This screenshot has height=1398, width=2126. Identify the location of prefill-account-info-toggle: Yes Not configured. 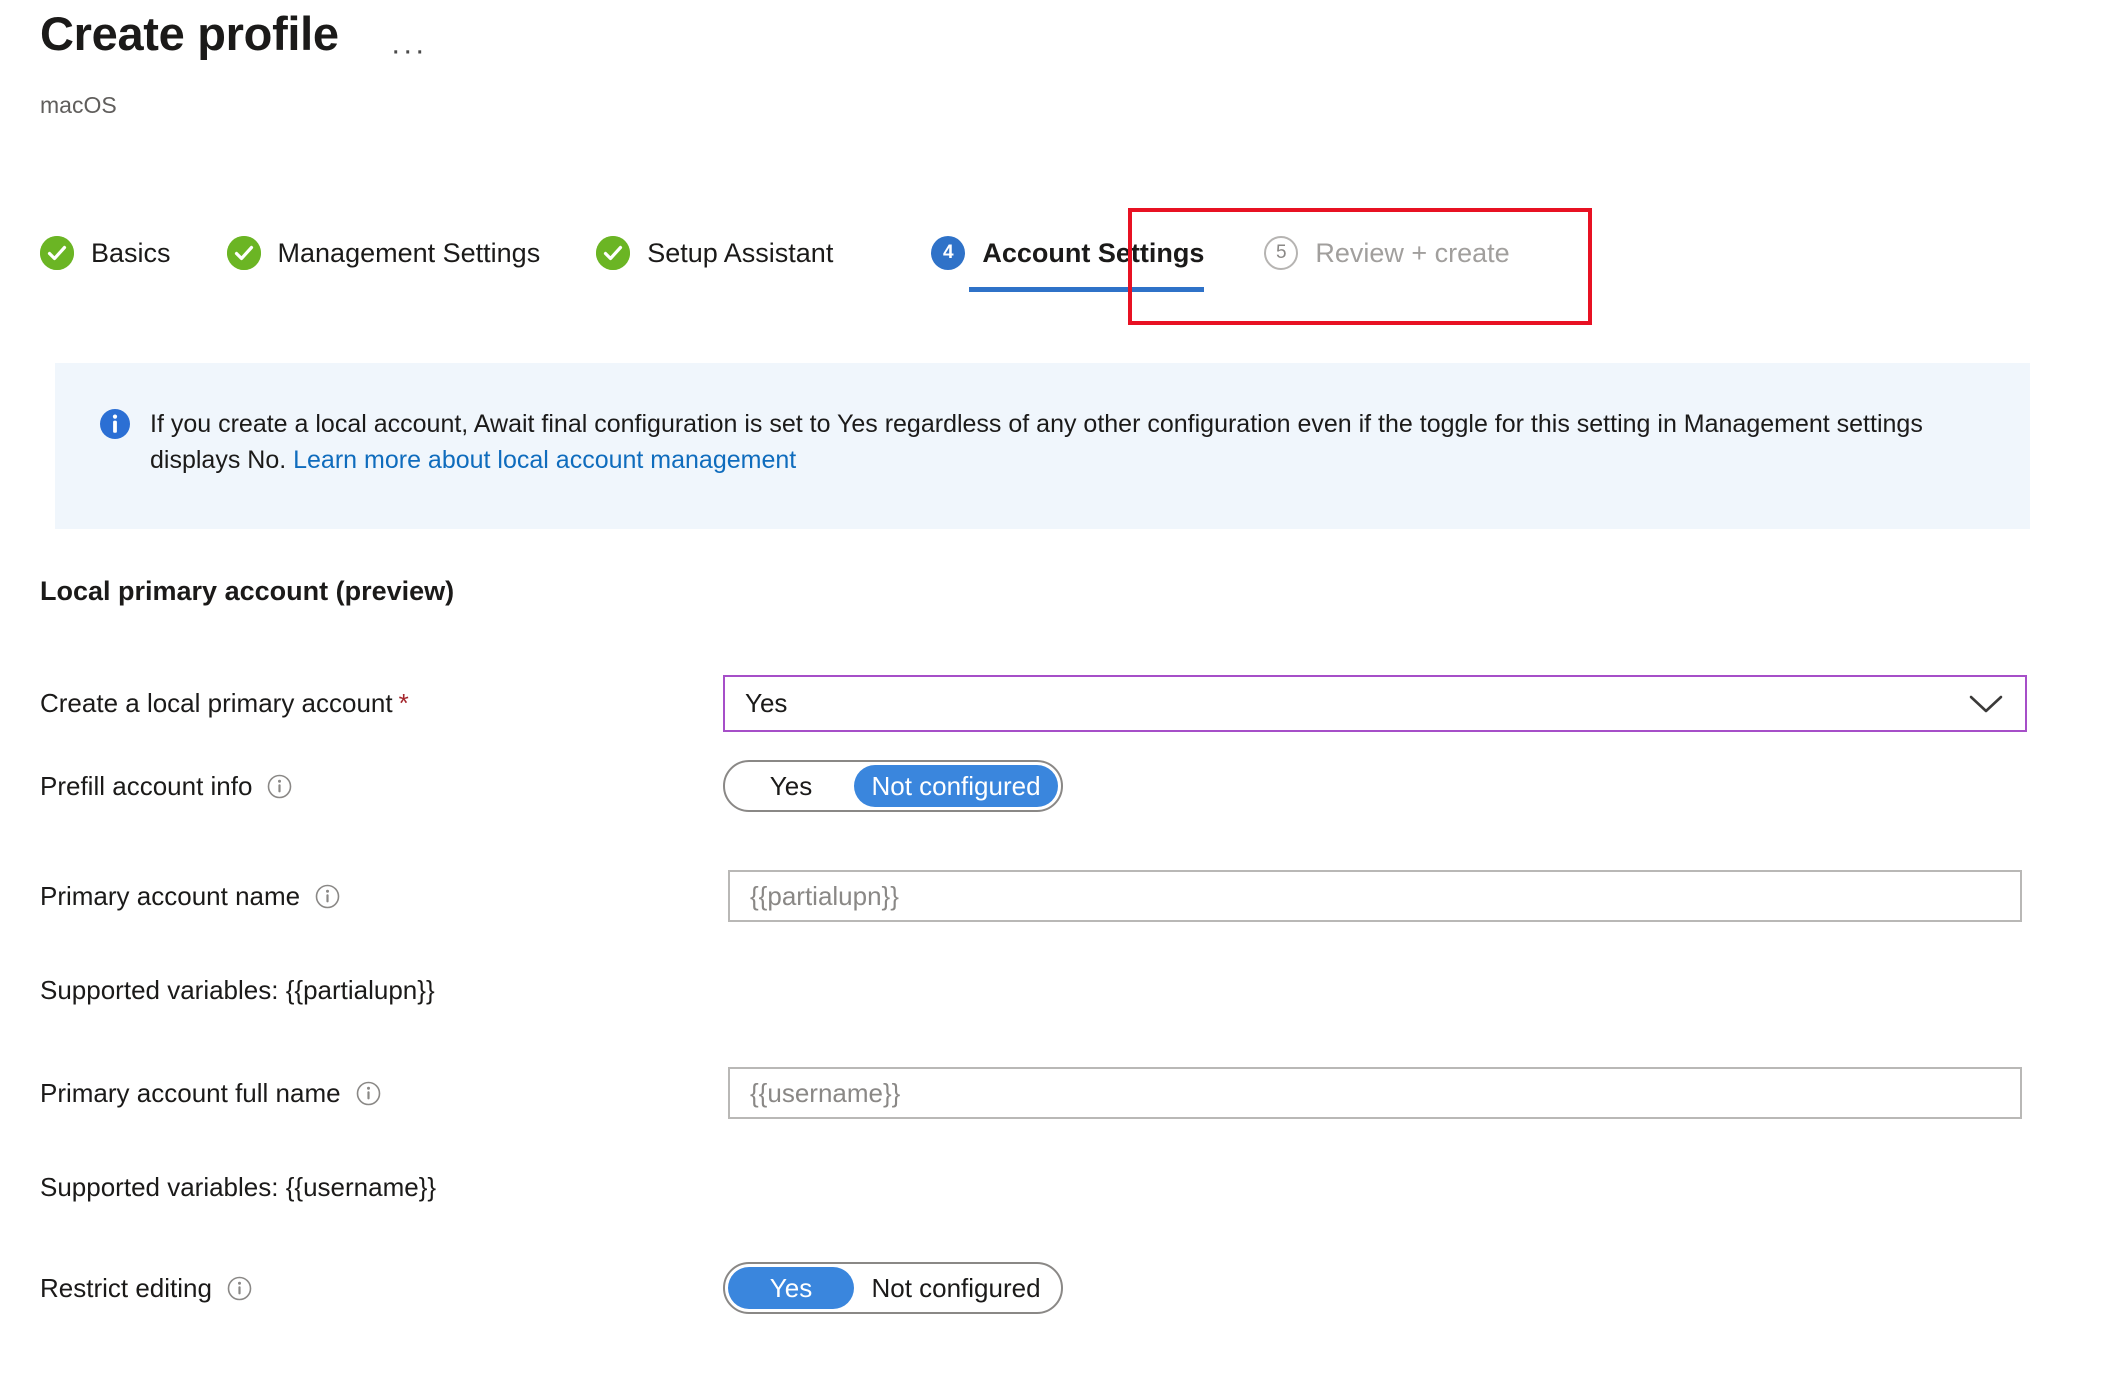
(893, 786).